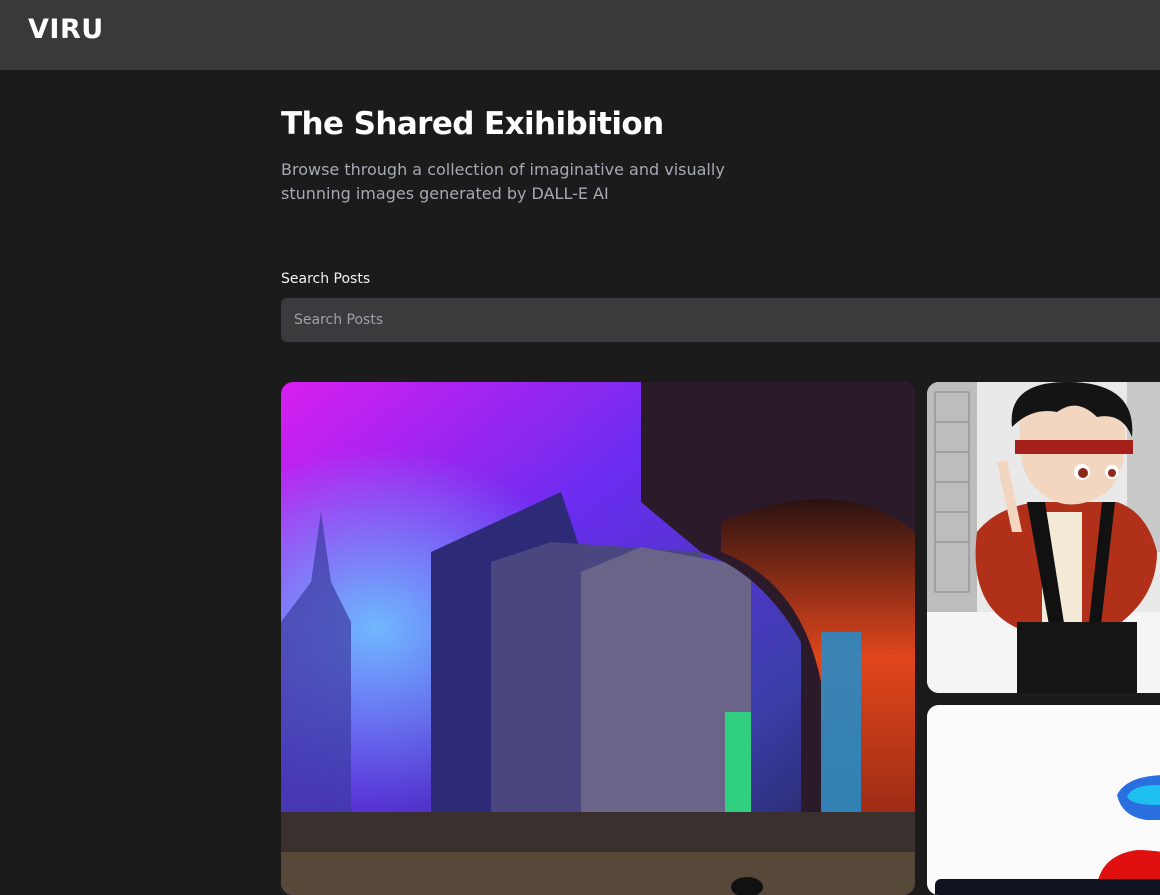  Describe the element at coordinates (580, 35) in the screenshot. I see `top-nav-bar: VIRU` at that location.